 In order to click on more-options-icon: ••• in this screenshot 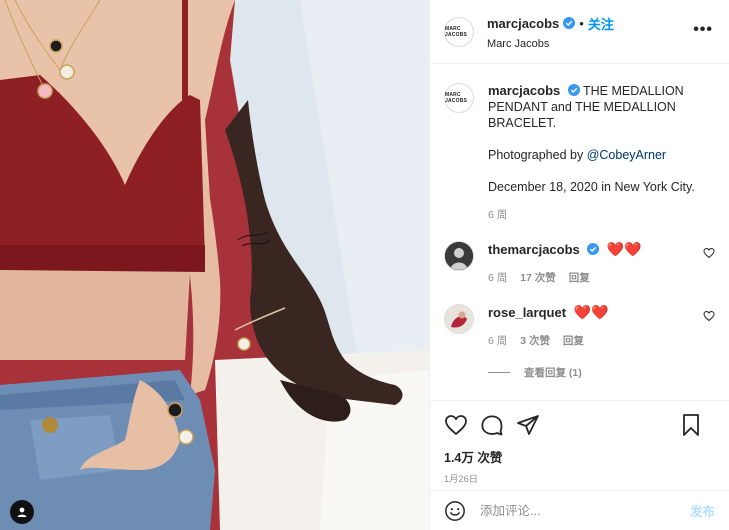, I will do `click(703, 30)`.